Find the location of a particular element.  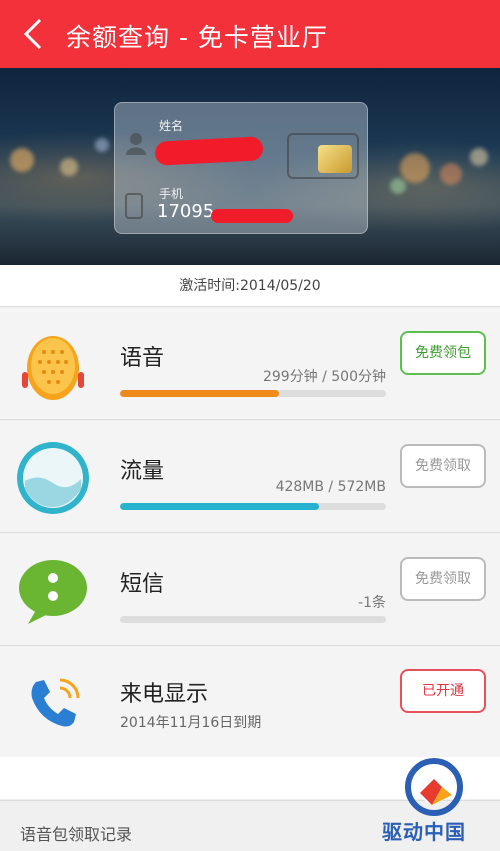

voice-usage: 299分钟 / 500分钟 is located at coordinates (324, 377).